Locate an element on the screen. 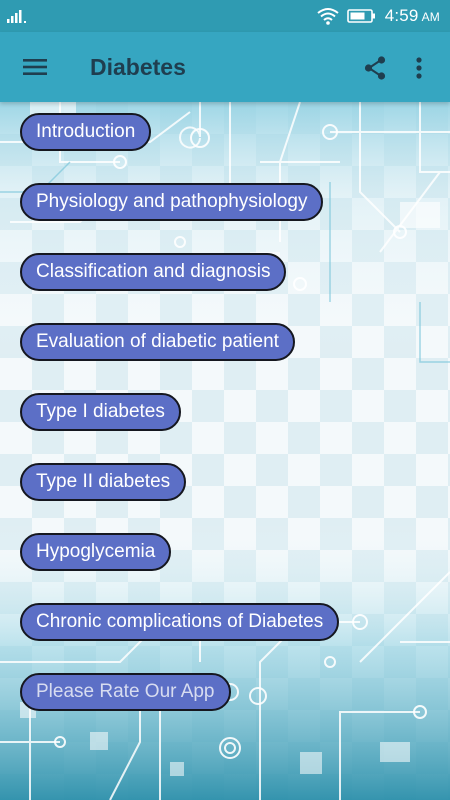  share-button is located at coordinates (375, 68).